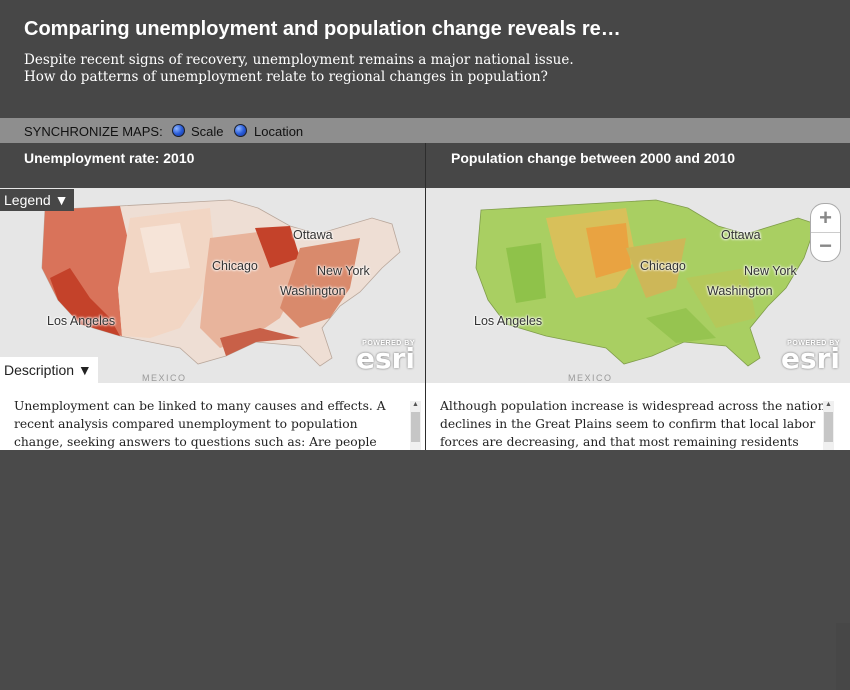 This screenshot has height=690, width=850. I want to click on location-radio-icon, so click(240, 130).